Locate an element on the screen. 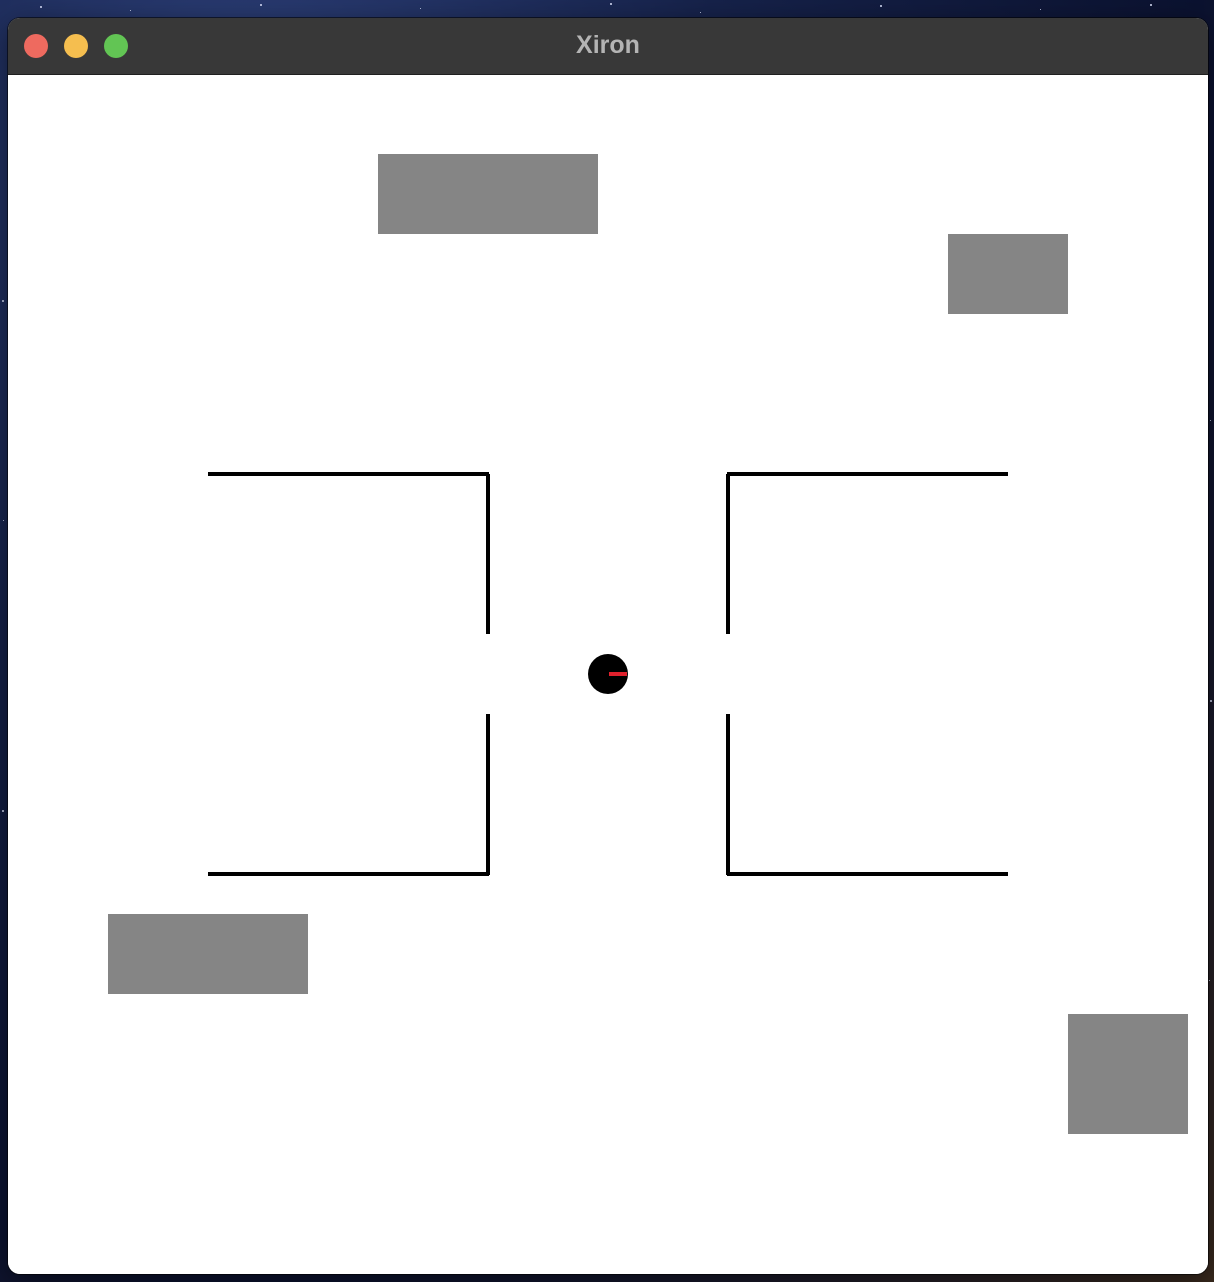 This screenshot has width=1214, height=1282. robot is located at coordinates (608, 674).